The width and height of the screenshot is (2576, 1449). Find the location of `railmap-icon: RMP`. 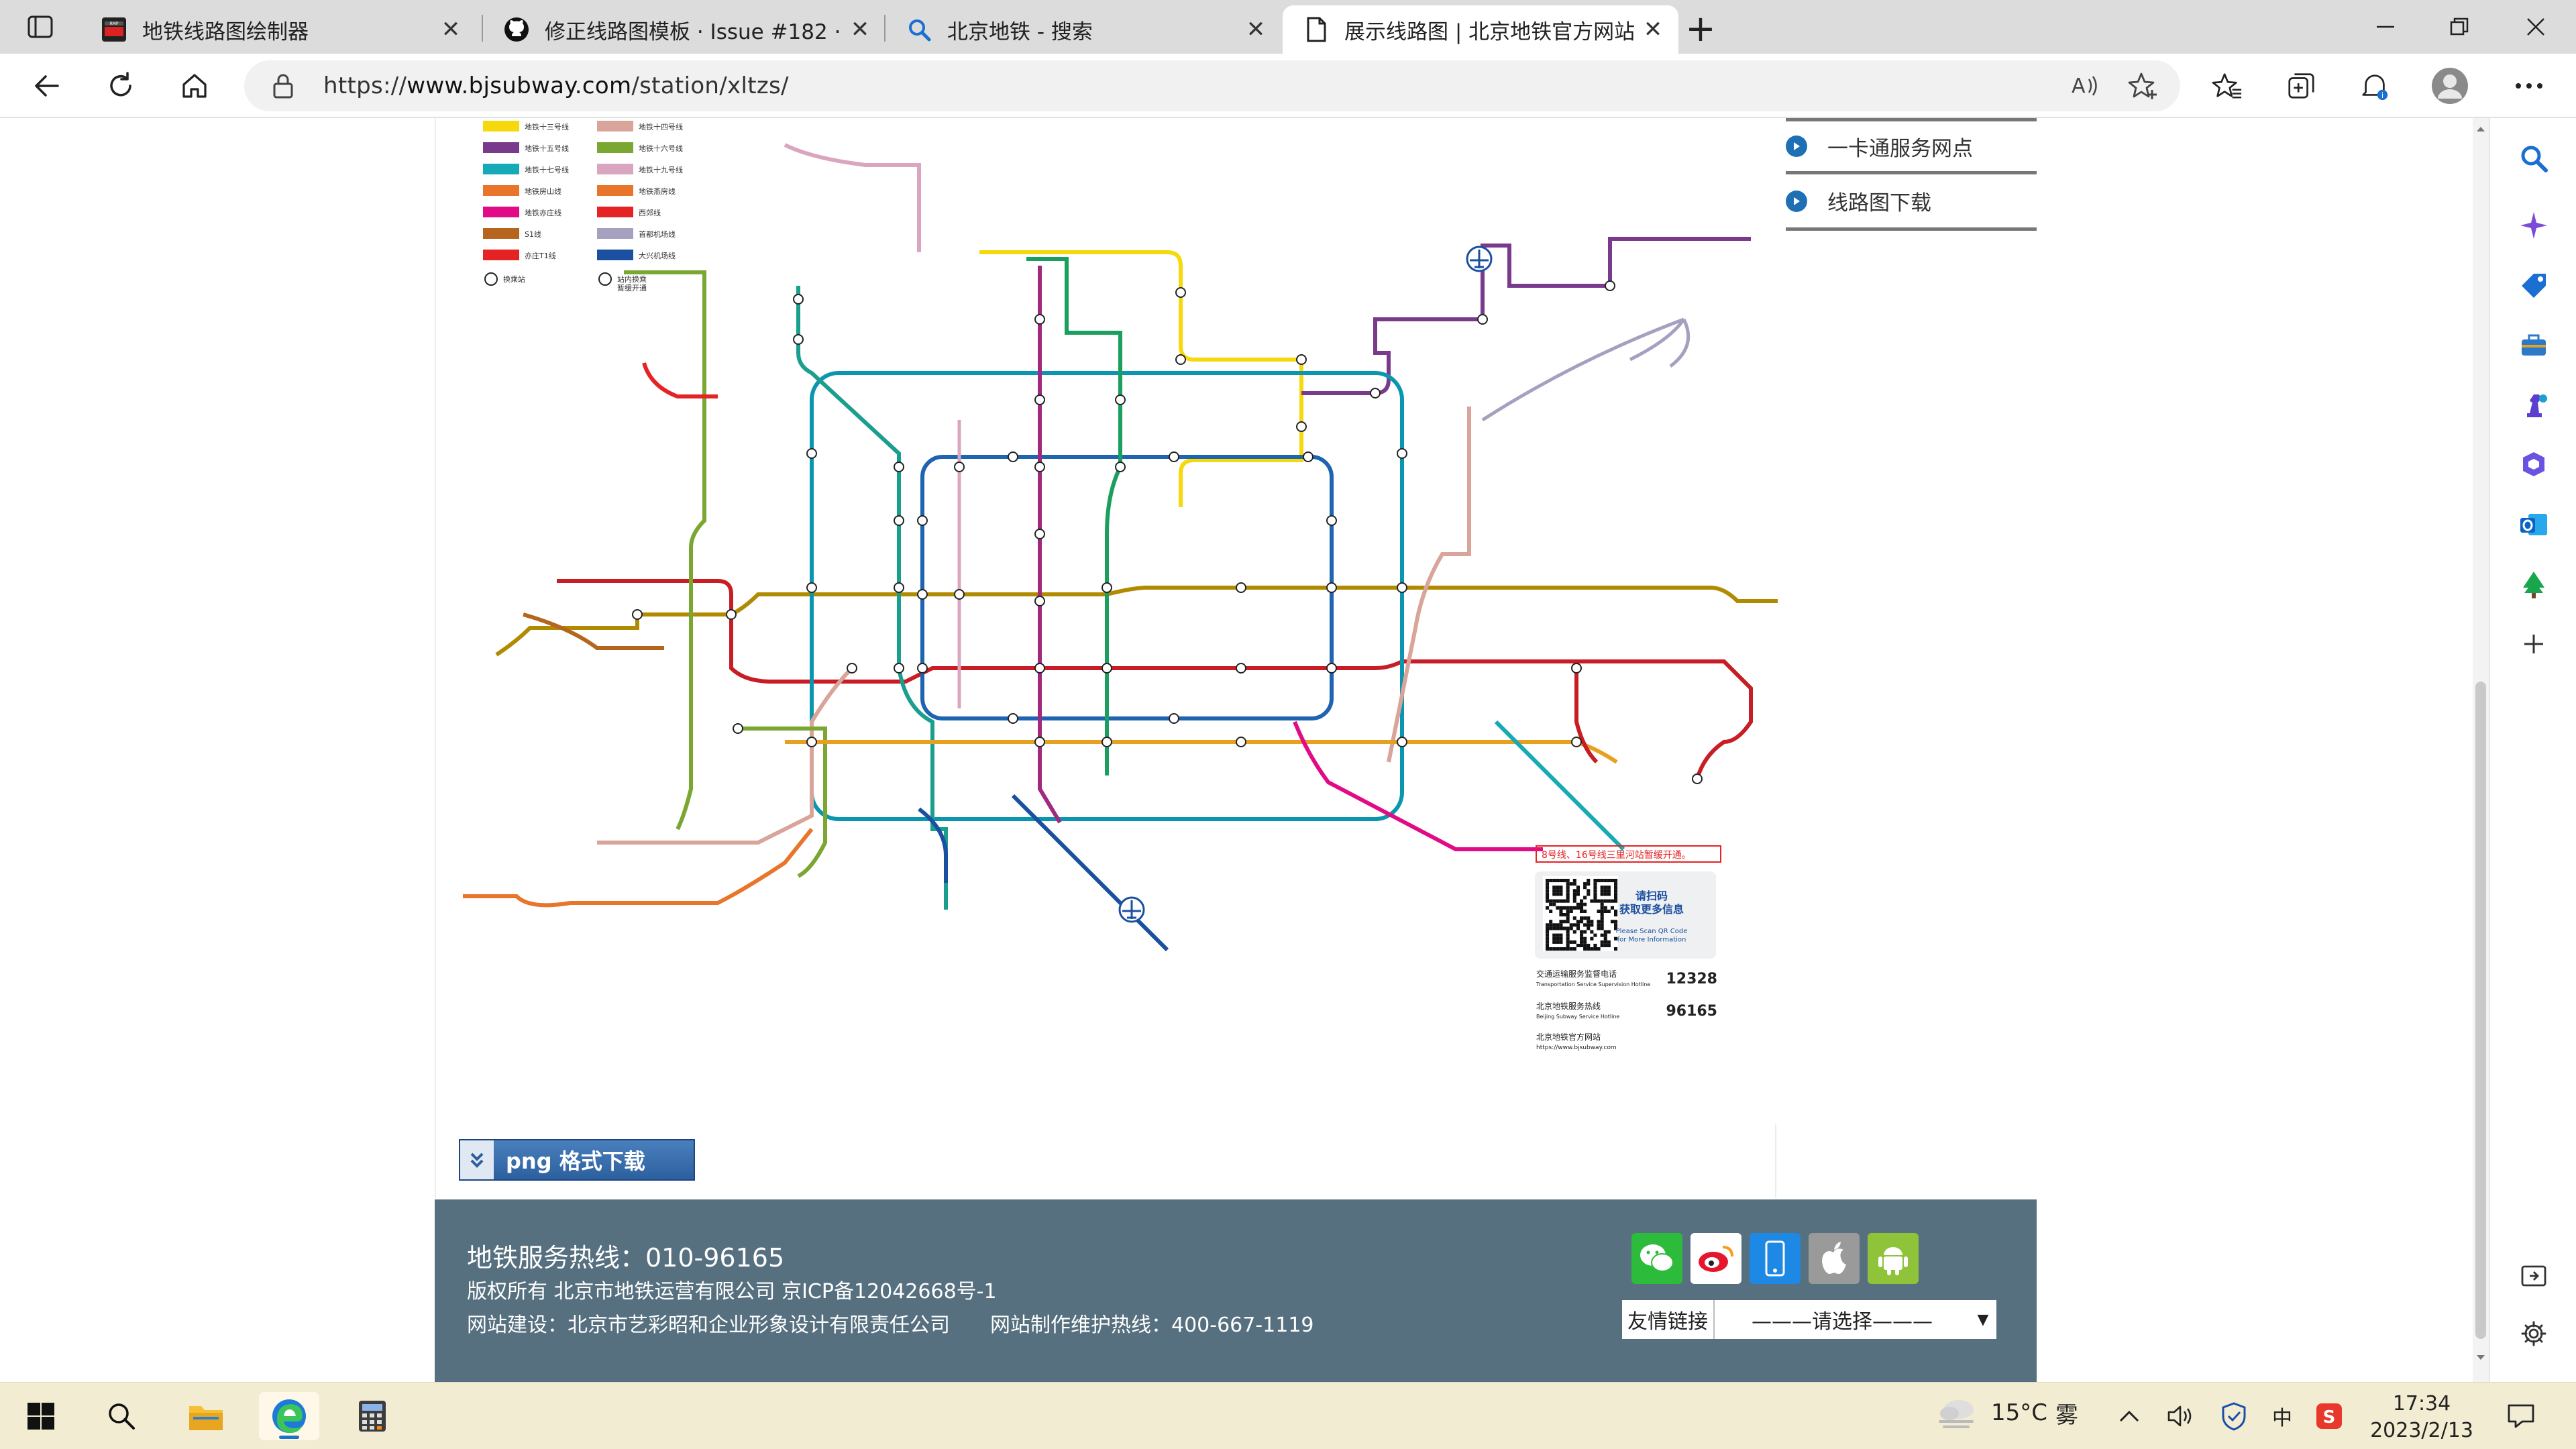

railmap-icon: RMP is located at coordinates (114, 29).